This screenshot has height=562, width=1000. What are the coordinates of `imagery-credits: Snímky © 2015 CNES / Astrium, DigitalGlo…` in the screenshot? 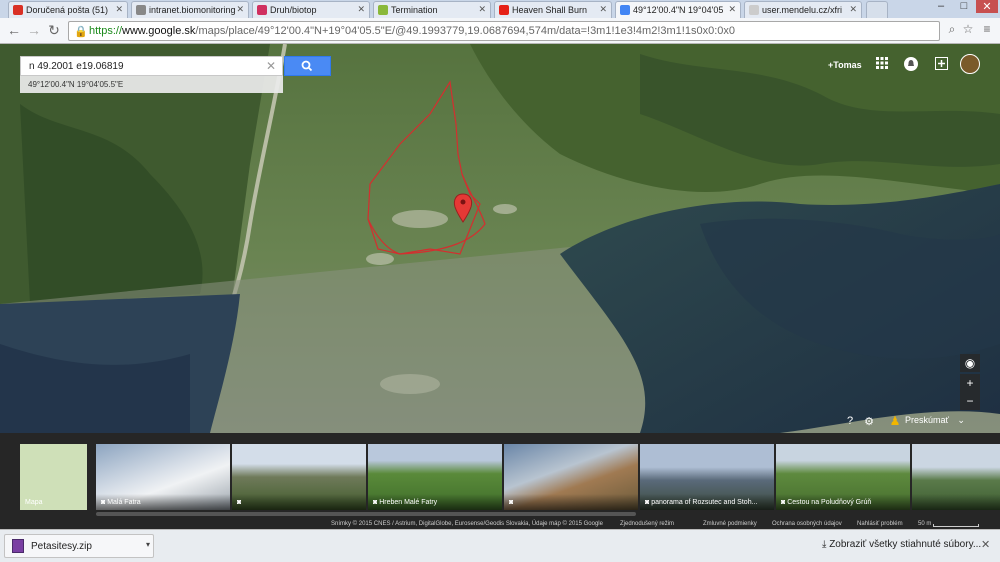 It's located at (467, 524).